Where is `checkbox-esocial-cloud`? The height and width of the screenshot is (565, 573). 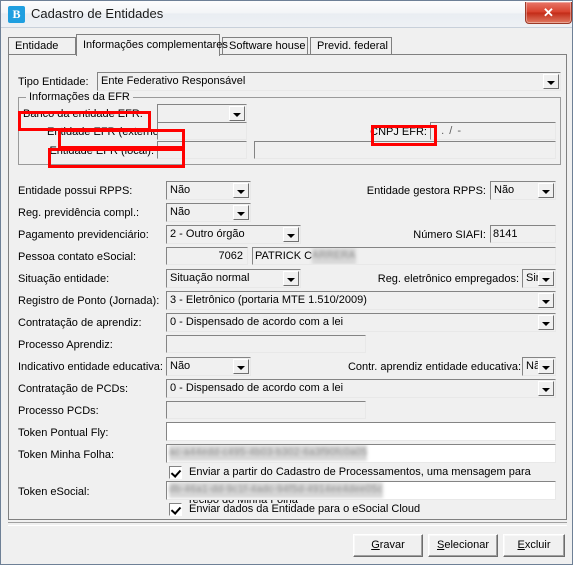
checkbox-esocial-cloud is located at coordinates (175, 509).